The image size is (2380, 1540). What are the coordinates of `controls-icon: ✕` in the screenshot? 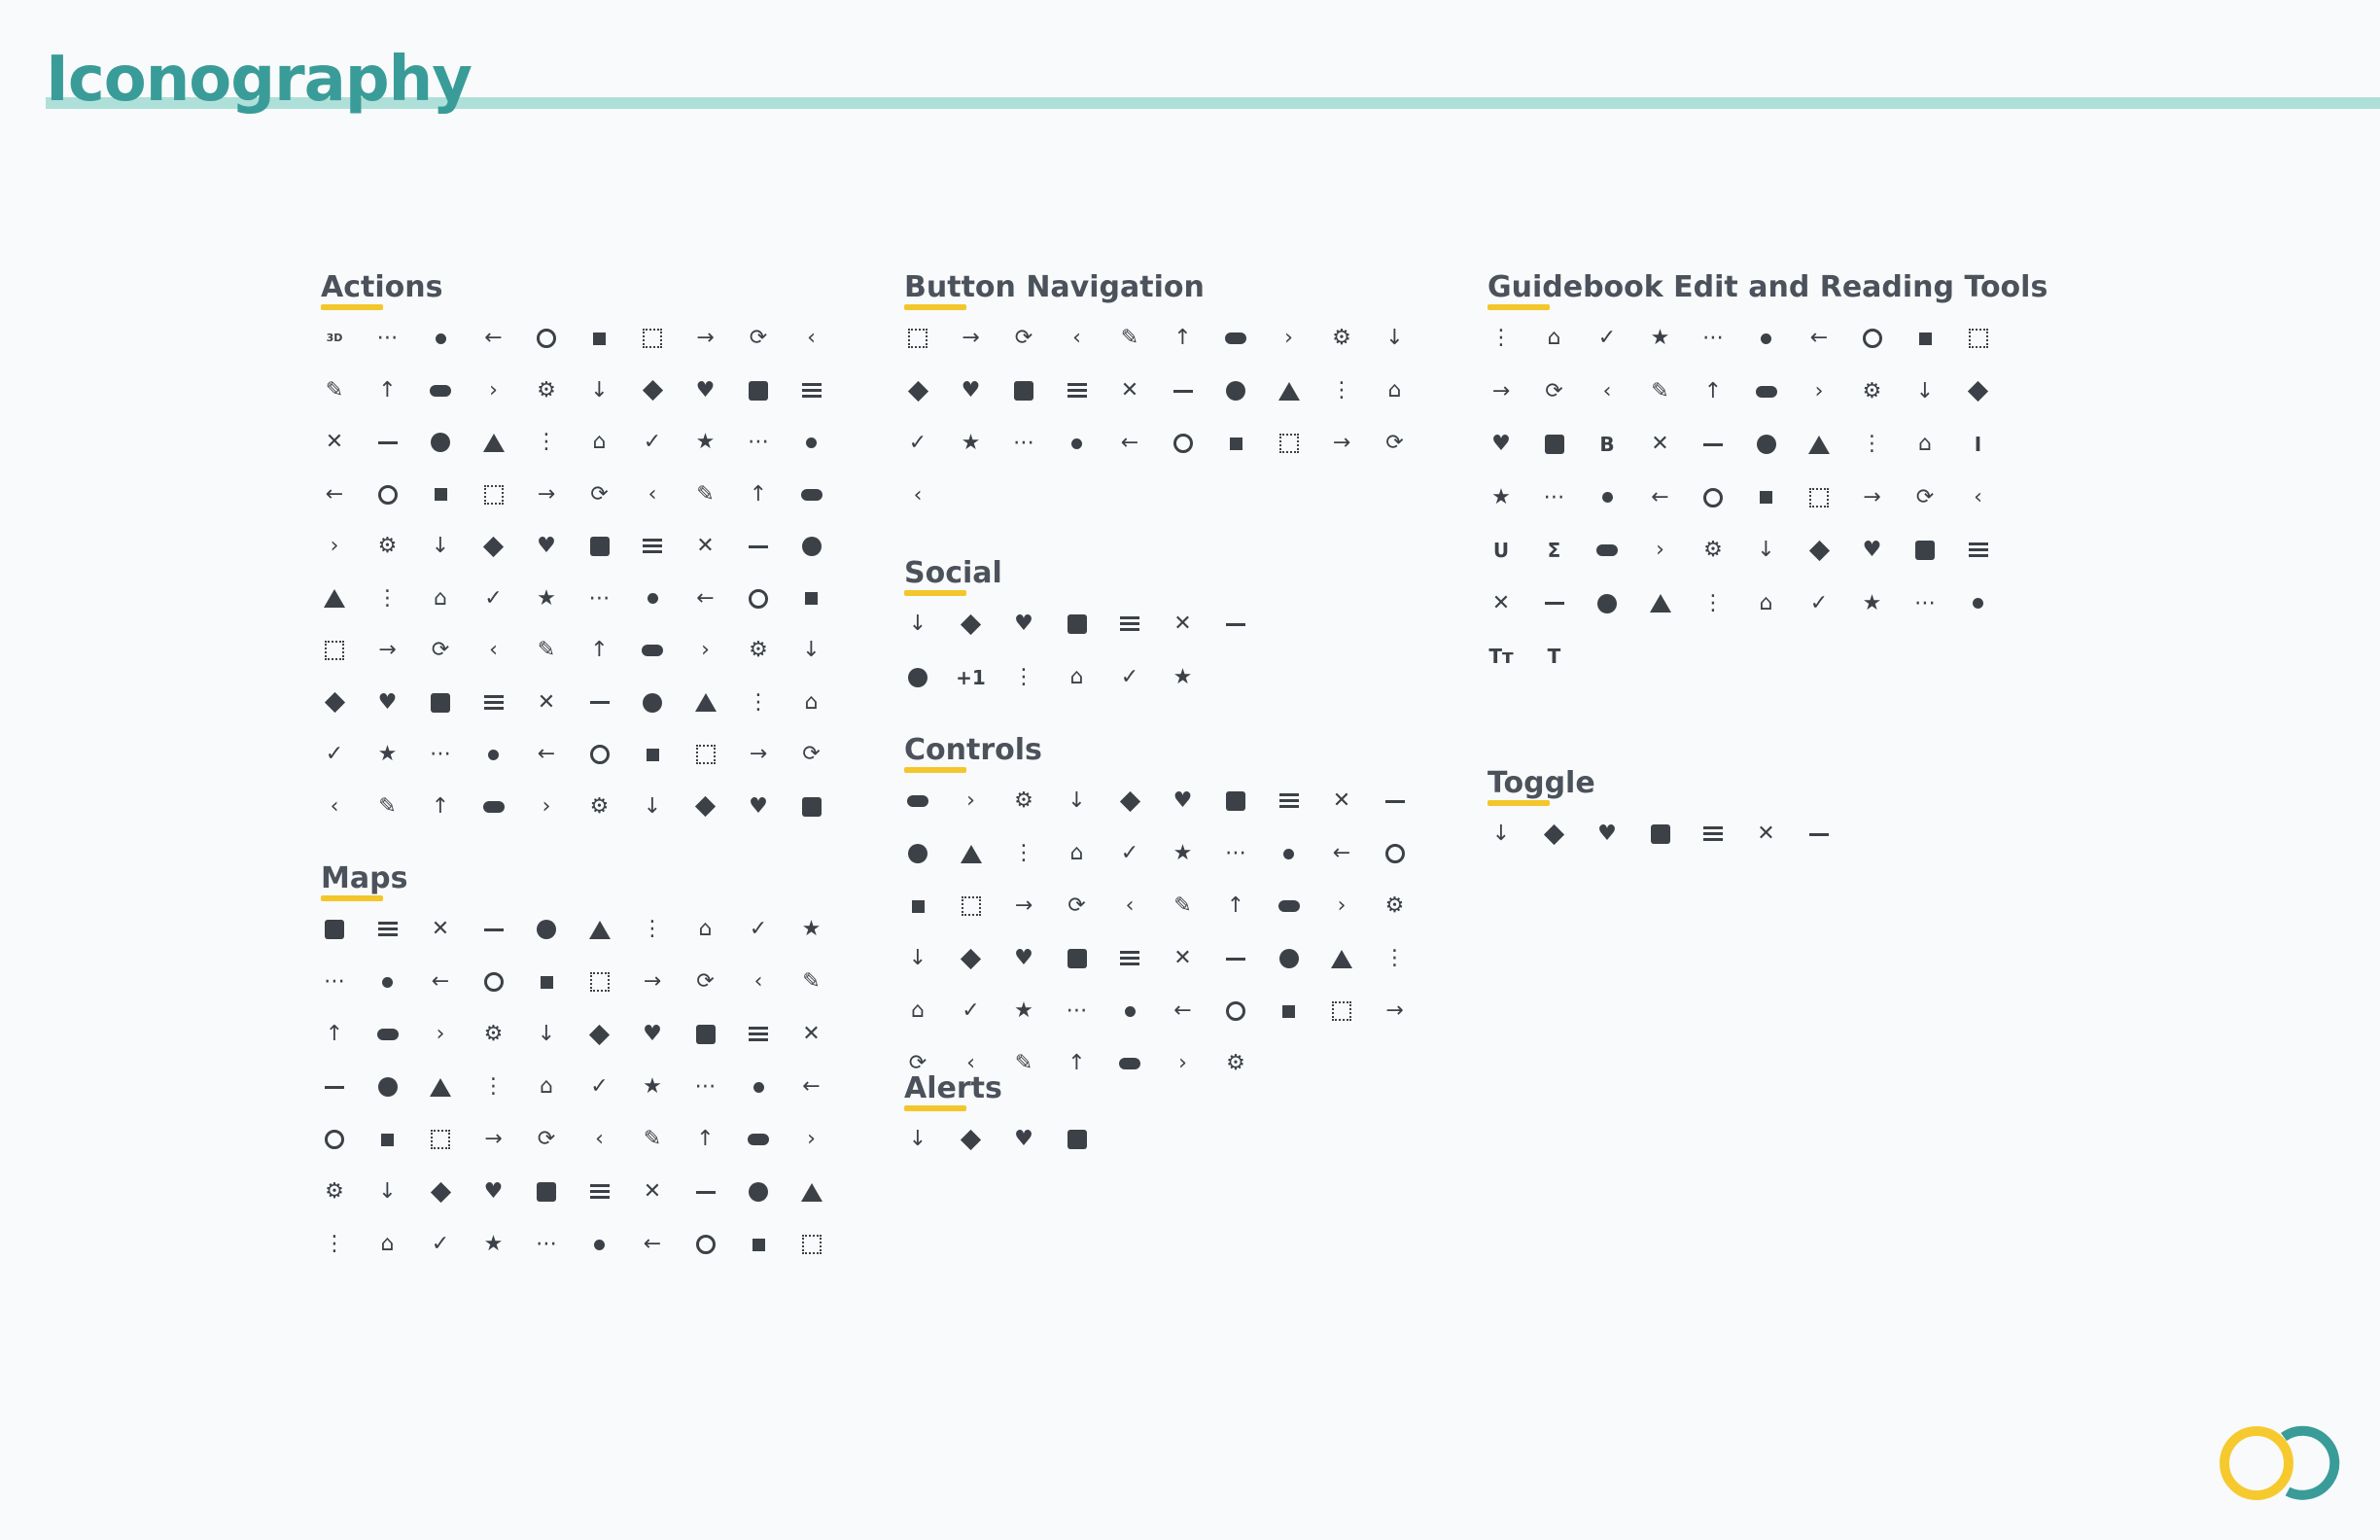 It's located at (1341, 800).